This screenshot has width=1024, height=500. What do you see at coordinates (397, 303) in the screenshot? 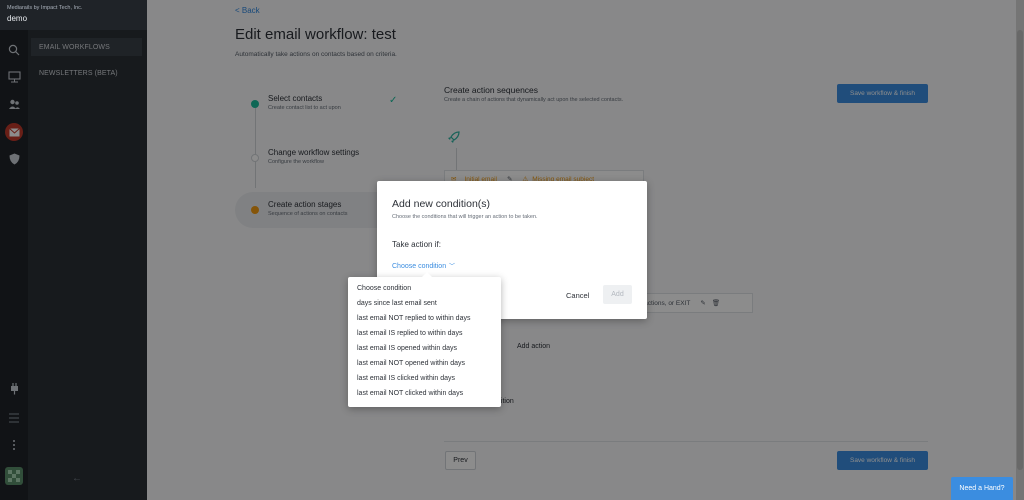
I see `dropdown-option: days since last email sent` at bounding box center [397, 303].